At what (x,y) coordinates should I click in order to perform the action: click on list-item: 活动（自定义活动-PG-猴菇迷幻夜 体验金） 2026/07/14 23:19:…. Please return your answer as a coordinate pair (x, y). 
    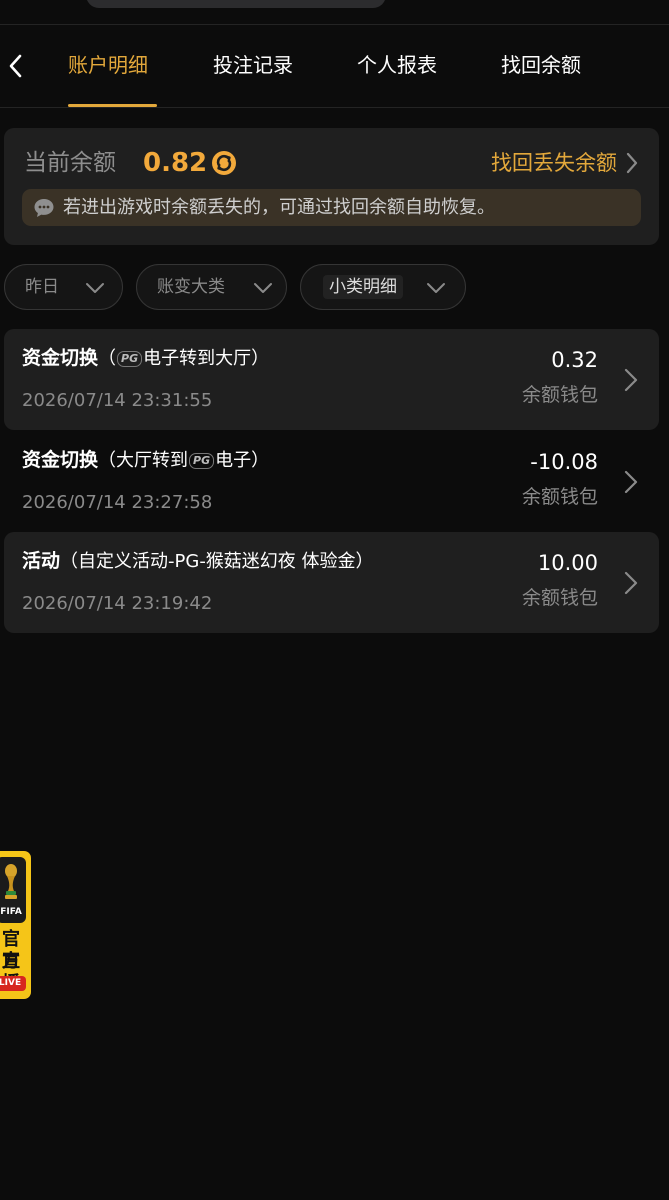
    Looking at the image, I should click on (331, 582).